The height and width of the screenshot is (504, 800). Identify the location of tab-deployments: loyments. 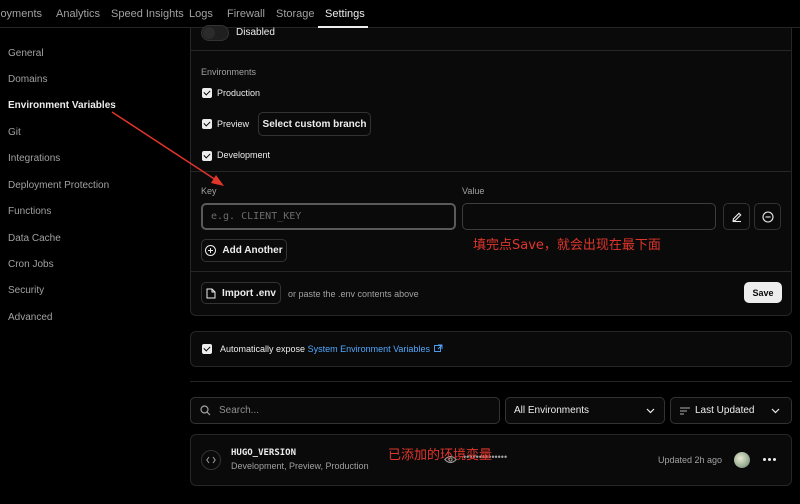
(21, 14).